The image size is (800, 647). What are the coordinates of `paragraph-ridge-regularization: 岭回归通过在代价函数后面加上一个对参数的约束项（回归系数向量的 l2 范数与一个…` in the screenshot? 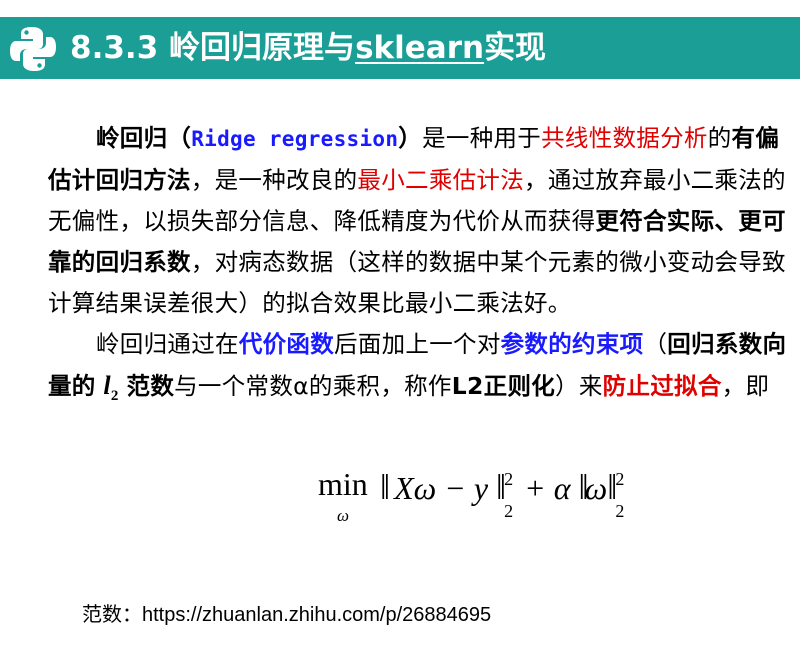 It's located at (417, 367).